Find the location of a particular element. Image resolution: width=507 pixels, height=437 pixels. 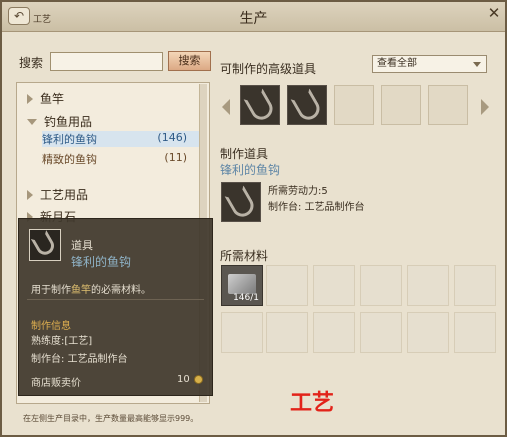

close-icon: ✕ is located at coordinates (494, 13).